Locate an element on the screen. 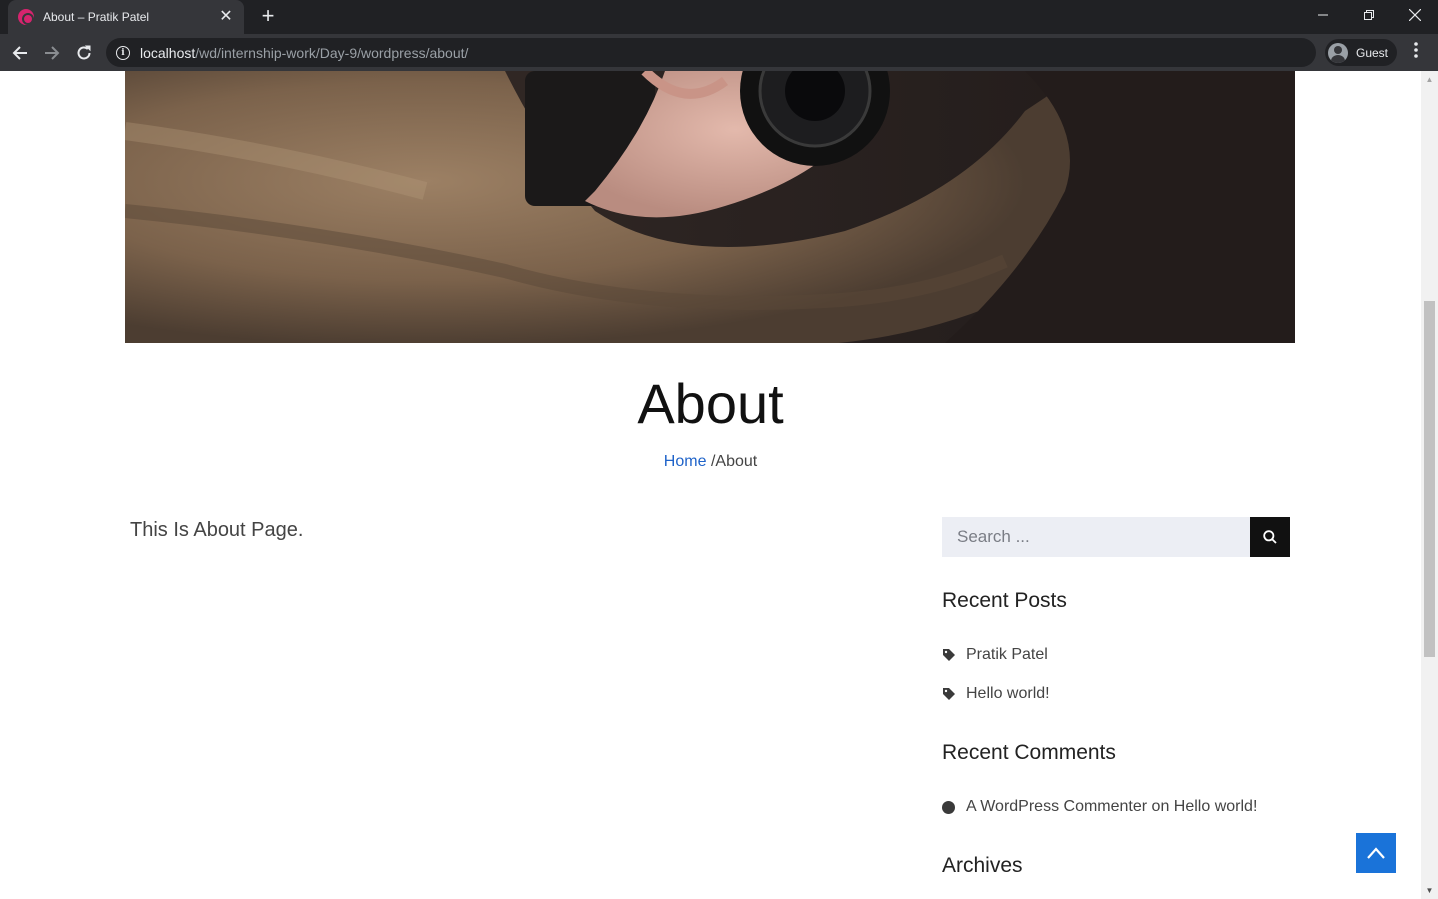 The height and width of the screenshot is (899, 1438). forward-arrow-icon is located at coordinates (52, 53).